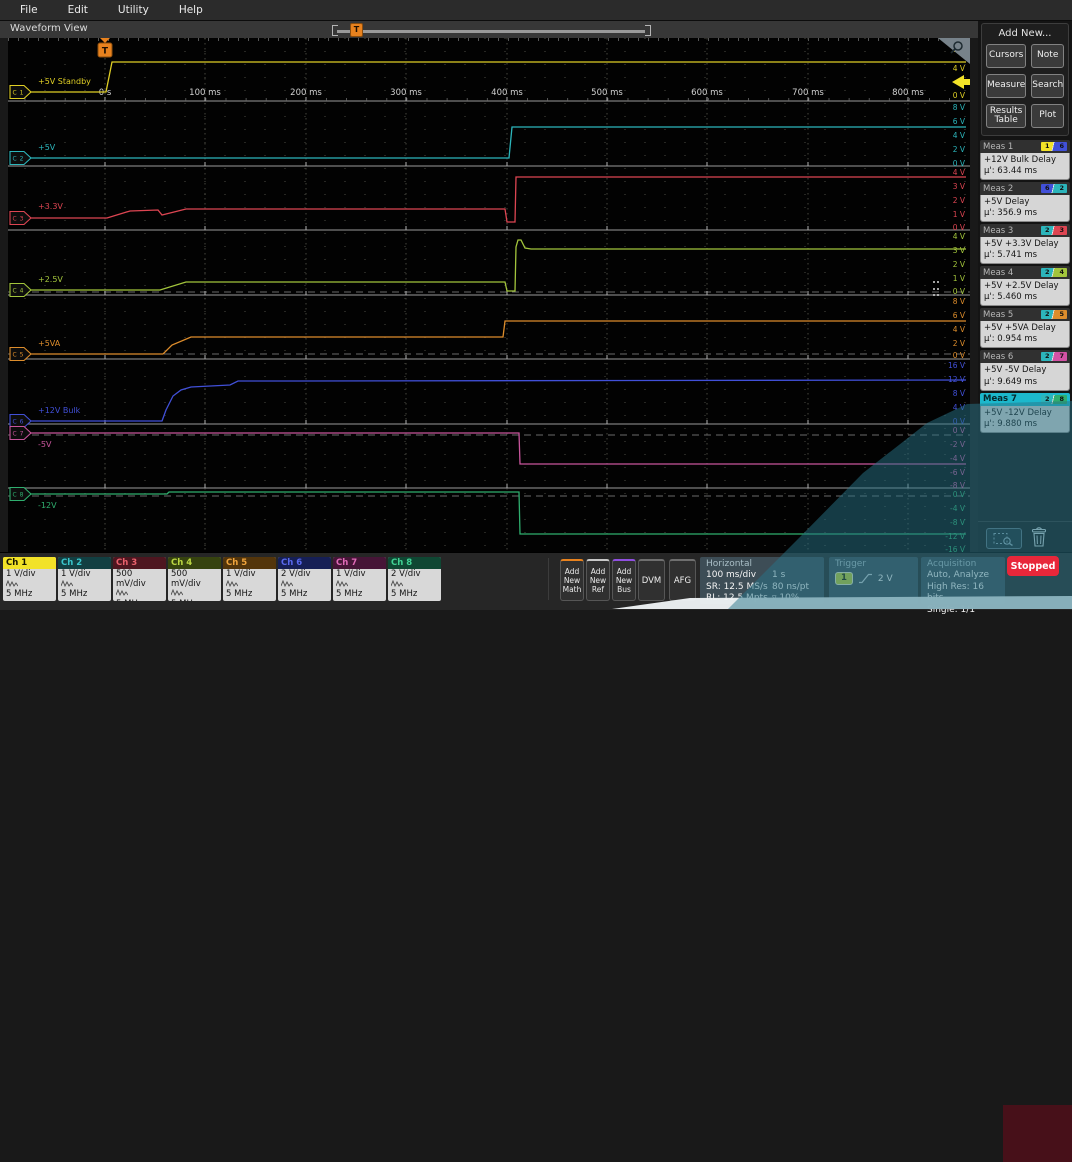  What do you see at coordinates (959, 264) in the screenshot?
I see `axis-label: 2 V` at bounding box center [959, 264].